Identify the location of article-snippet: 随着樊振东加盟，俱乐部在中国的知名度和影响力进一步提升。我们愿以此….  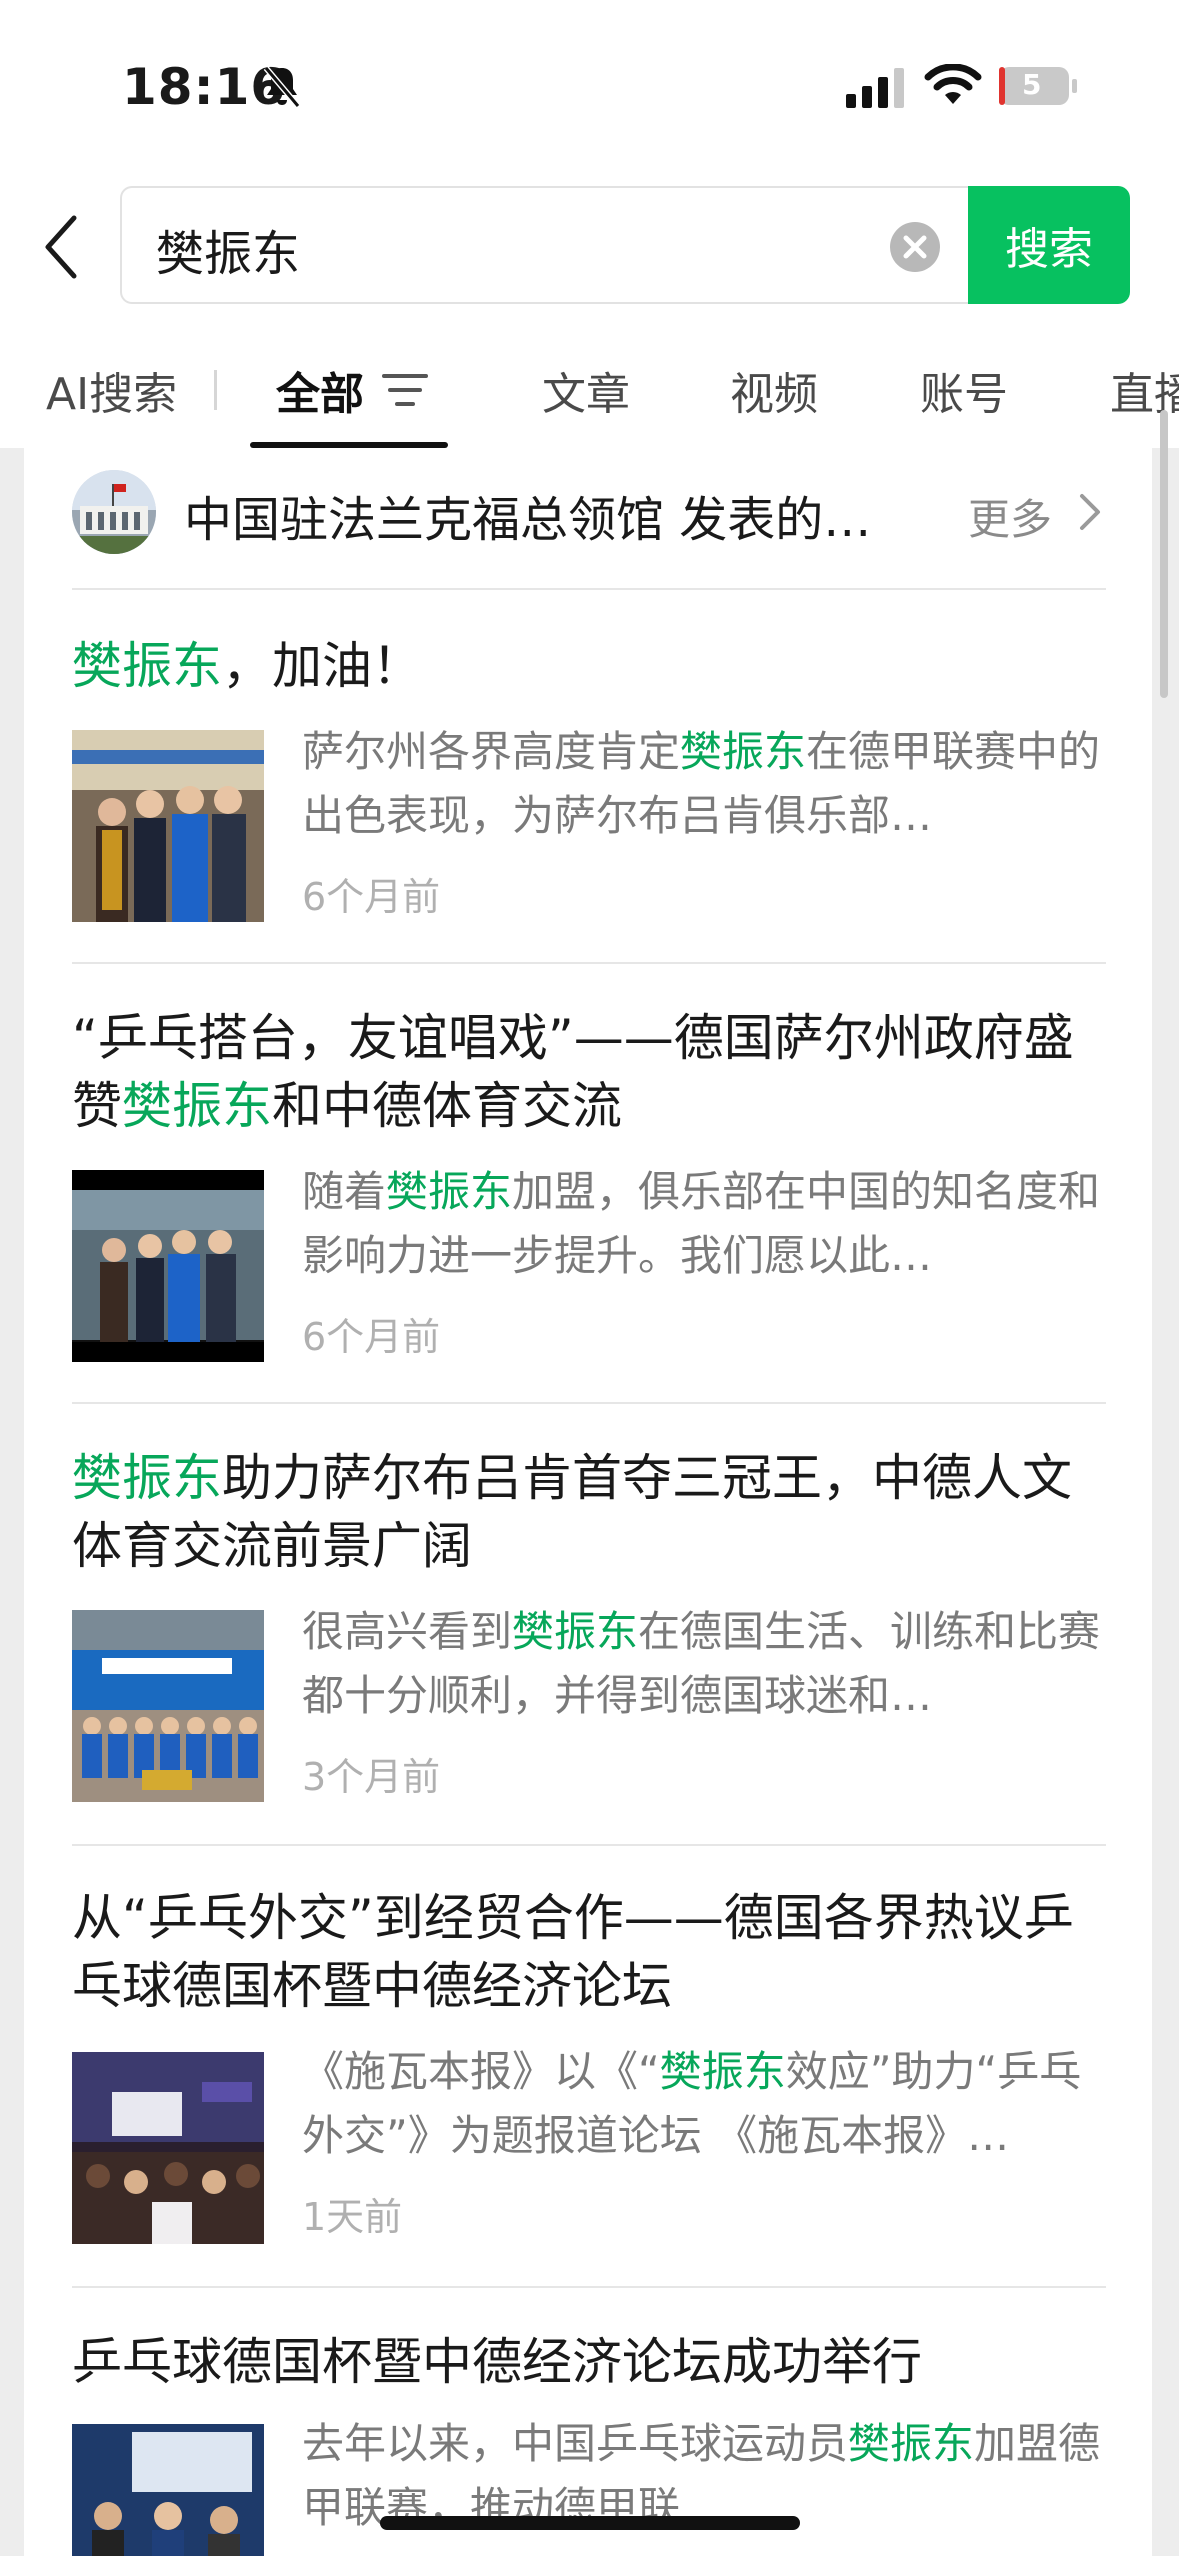
(701, 1223).